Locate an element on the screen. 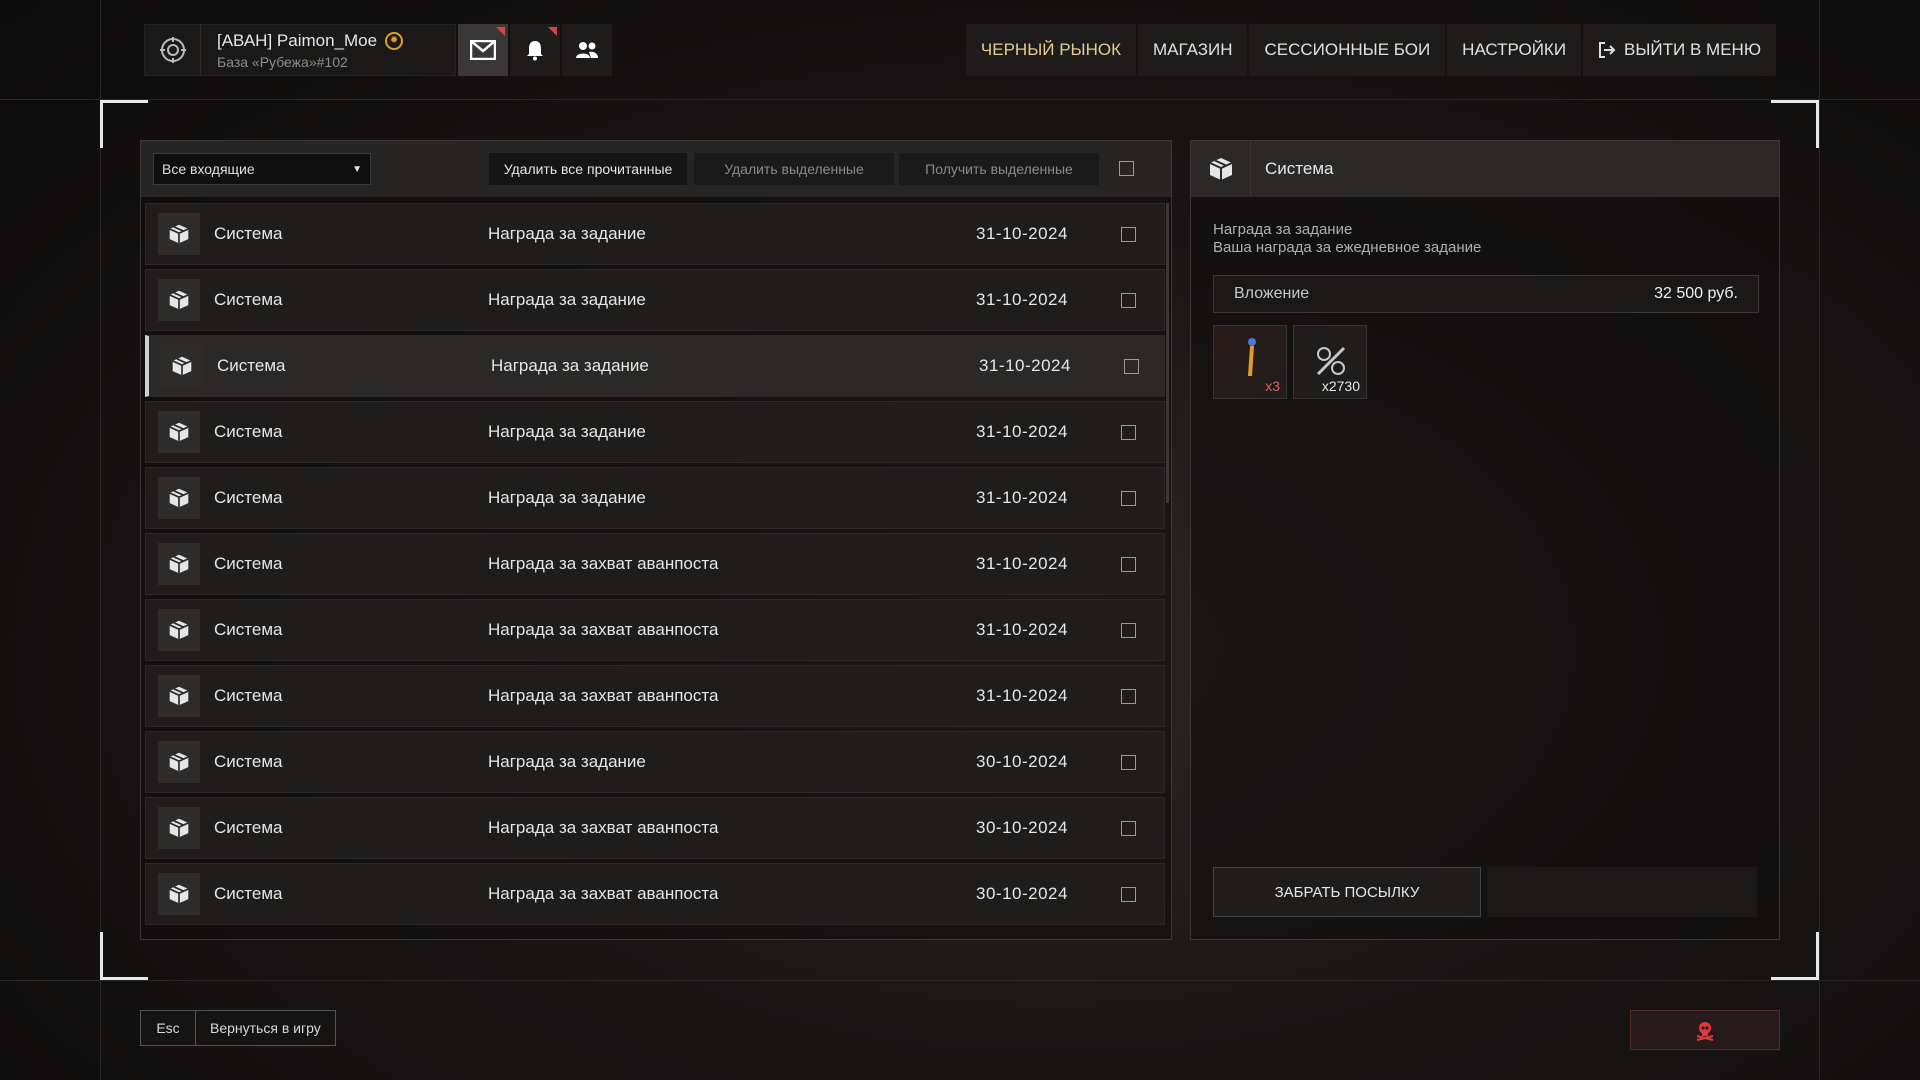  notifications-button is located at coordinates (535, 50).